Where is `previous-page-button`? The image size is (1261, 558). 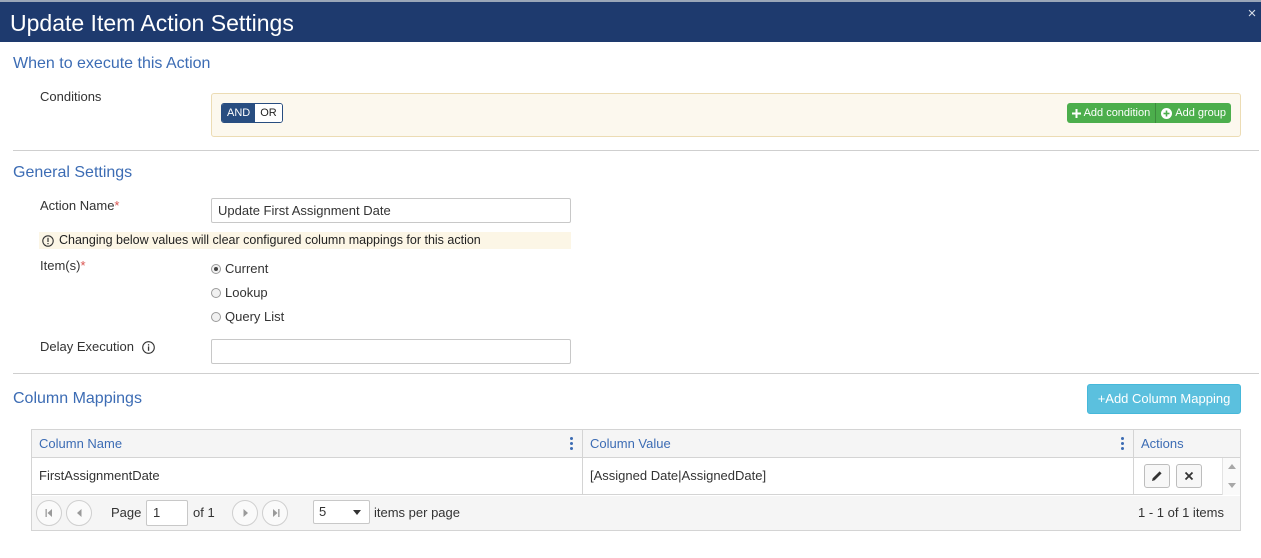
previous-page-button is located at coordinates (79, 513).